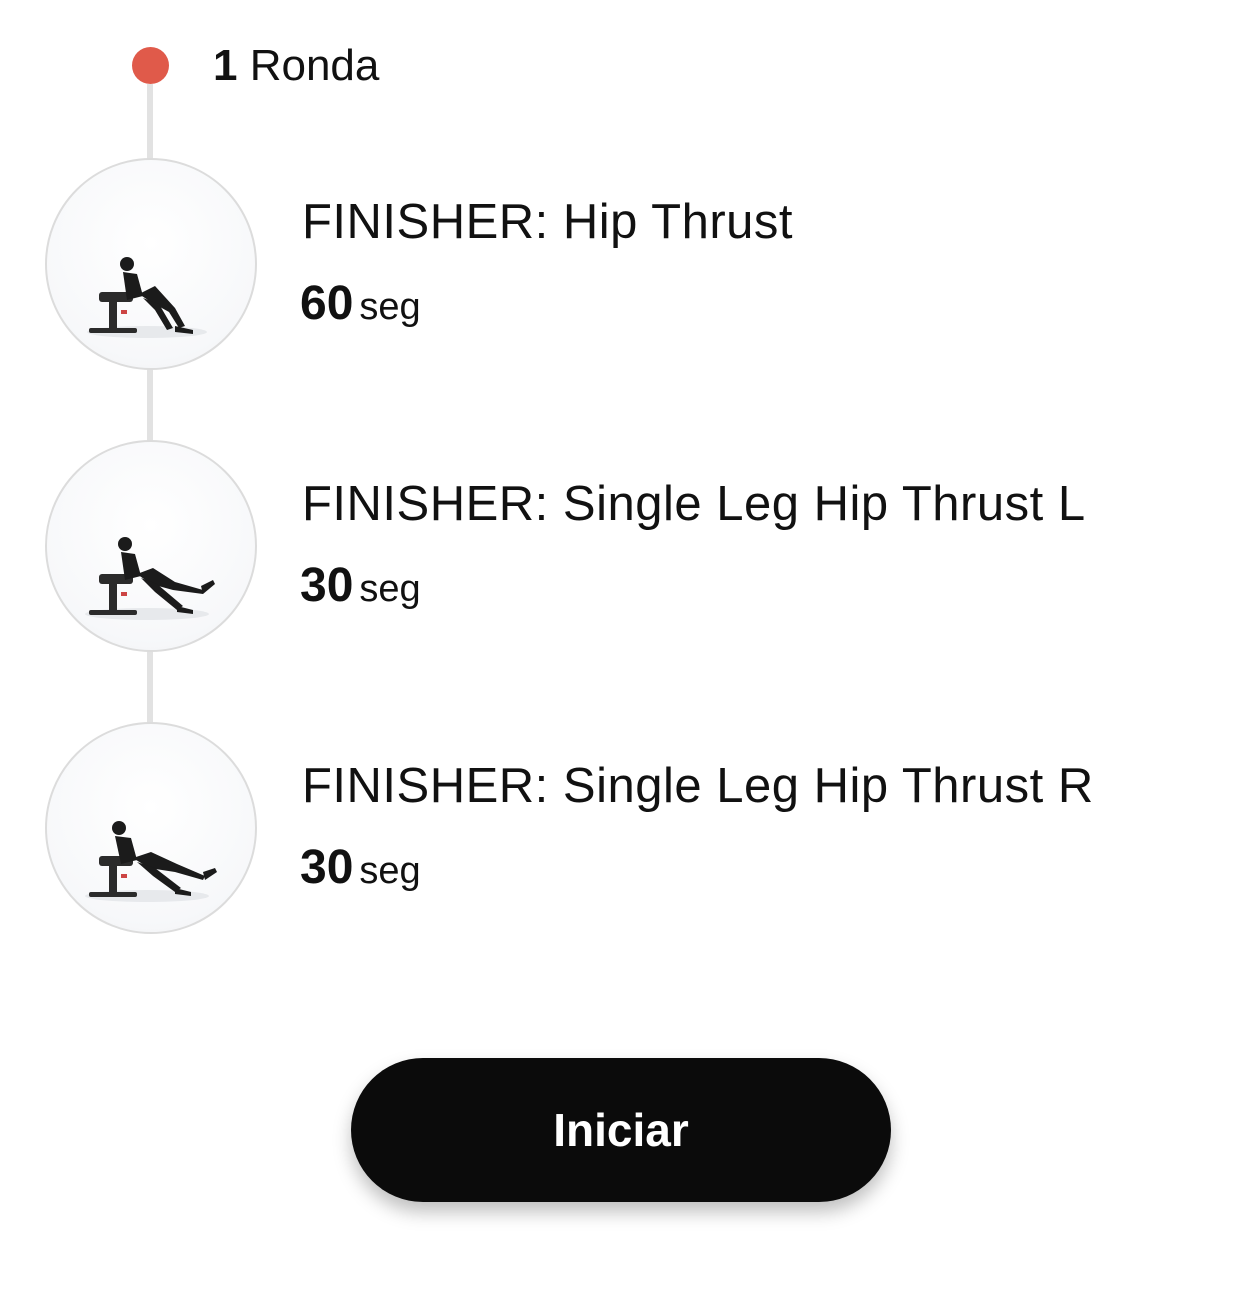  Describe the element at coordinates (621, 1130) in the screenshot. I see `start-button: Iniciar` at that location.